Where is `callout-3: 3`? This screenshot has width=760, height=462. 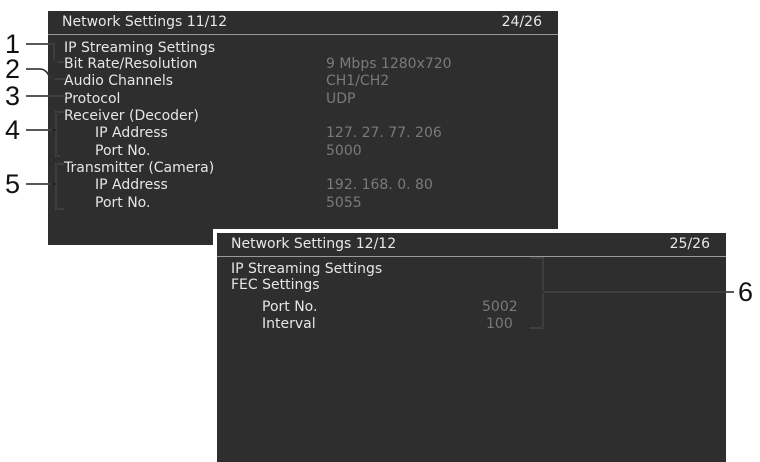 callout-3: 3 is located at coordinates (13, 96).